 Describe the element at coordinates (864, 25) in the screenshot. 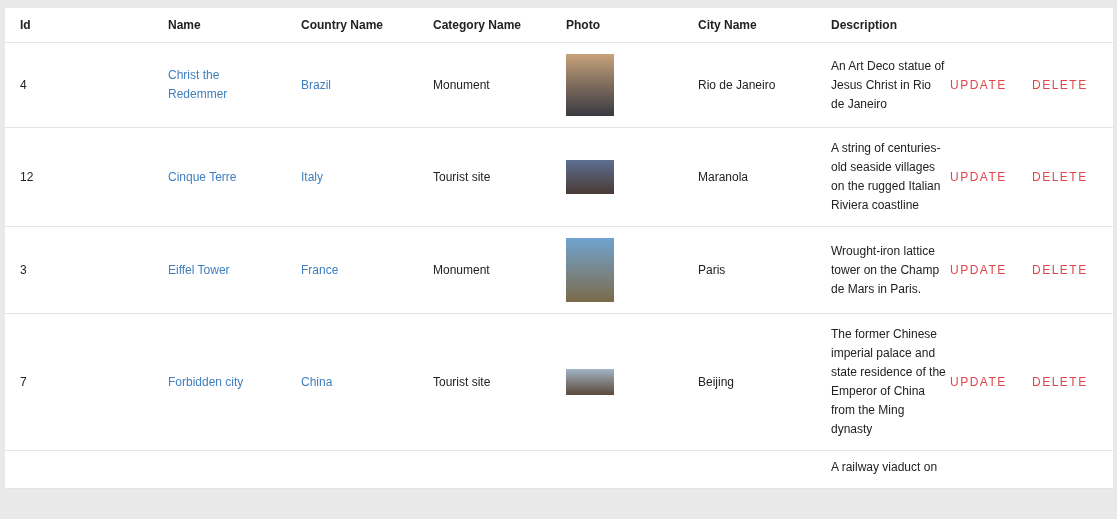

I see `column-header: Description` at that location.